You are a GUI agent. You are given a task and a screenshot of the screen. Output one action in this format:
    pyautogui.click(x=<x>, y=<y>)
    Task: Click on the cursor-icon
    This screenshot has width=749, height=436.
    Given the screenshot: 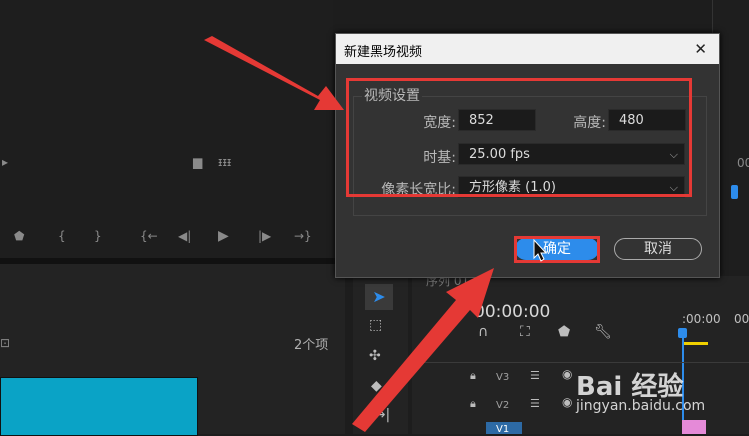 What is the action you would take?
    pyautogui.click(x=540, y=250)
    